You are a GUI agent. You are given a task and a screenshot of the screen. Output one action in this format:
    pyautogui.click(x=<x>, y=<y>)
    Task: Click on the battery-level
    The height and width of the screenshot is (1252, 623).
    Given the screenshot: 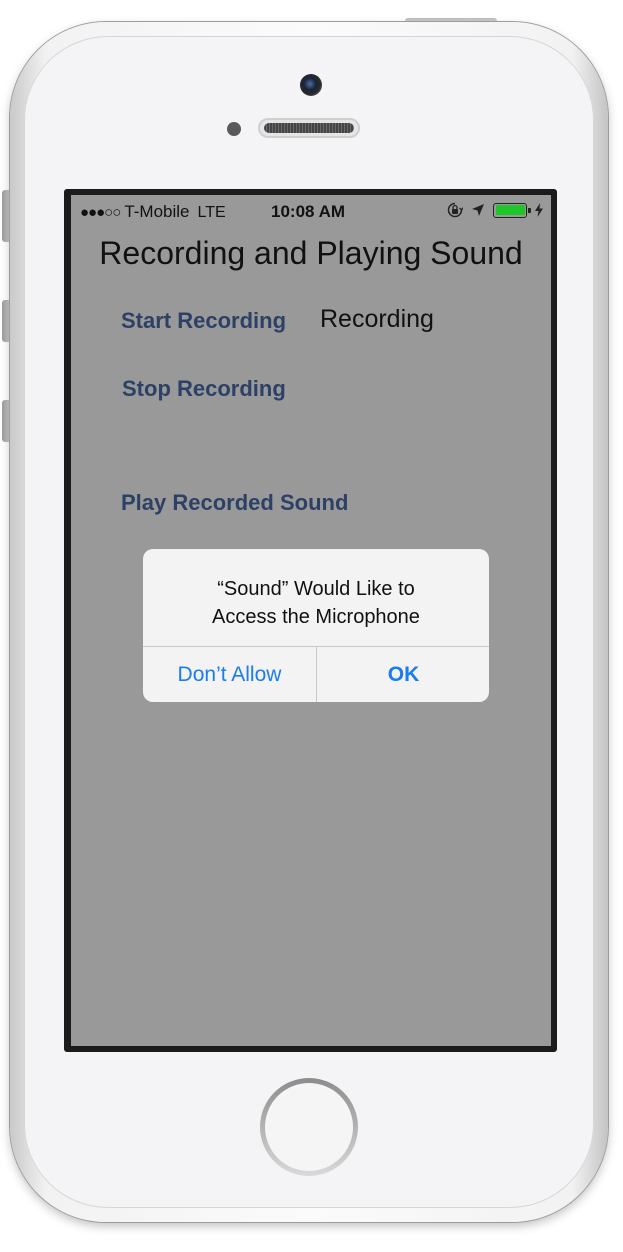 What is the action you would take?
    pyautogui.click(x=510, y=210)
    